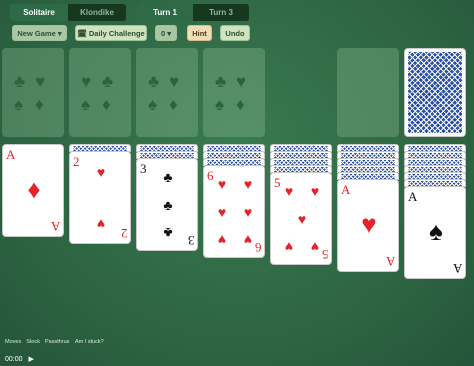  I want to click on tab-turn-1: Turn 1, so click(165, 12).